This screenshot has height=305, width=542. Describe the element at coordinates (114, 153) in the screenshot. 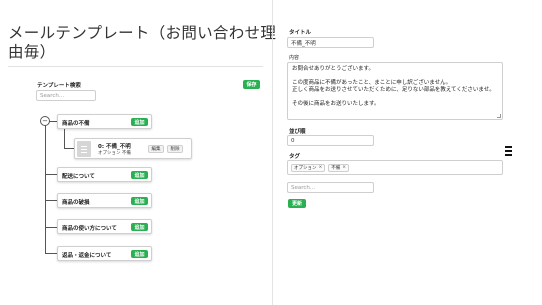

I see `child-node-tags: オプション 不備` at that location.